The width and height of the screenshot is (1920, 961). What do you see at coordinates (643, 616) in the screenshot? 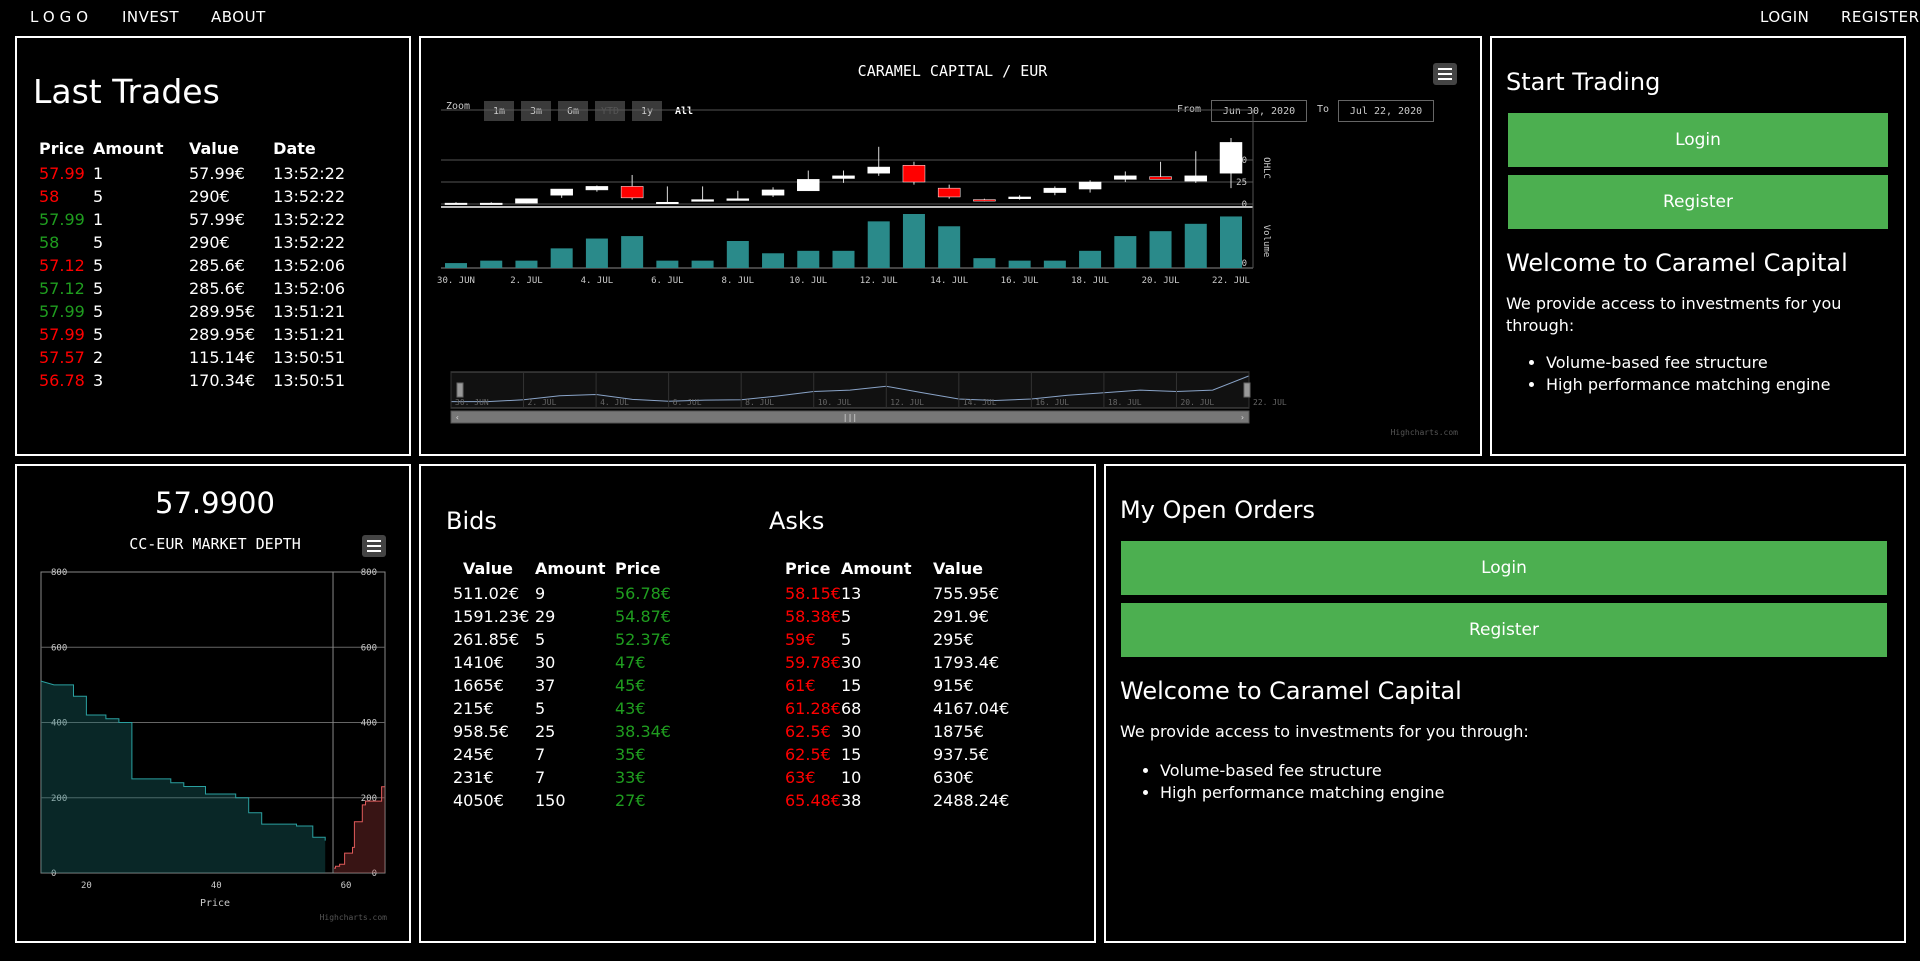
I see `bid-price: 54.87€` at bounding box center [643, 616].